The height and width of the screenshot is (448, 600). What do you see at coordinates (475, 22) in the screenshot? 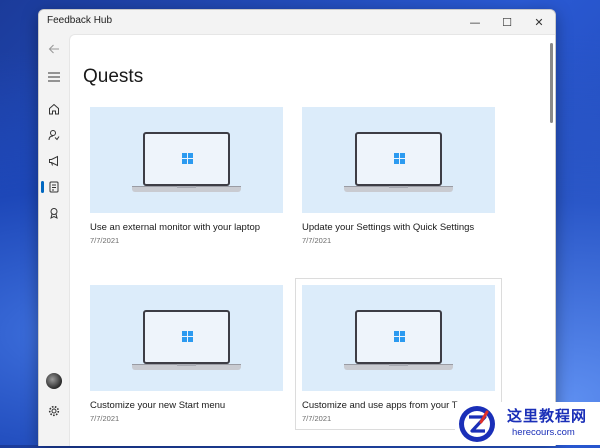
I see `minimize-button: —` at bounding box center [475, 22].